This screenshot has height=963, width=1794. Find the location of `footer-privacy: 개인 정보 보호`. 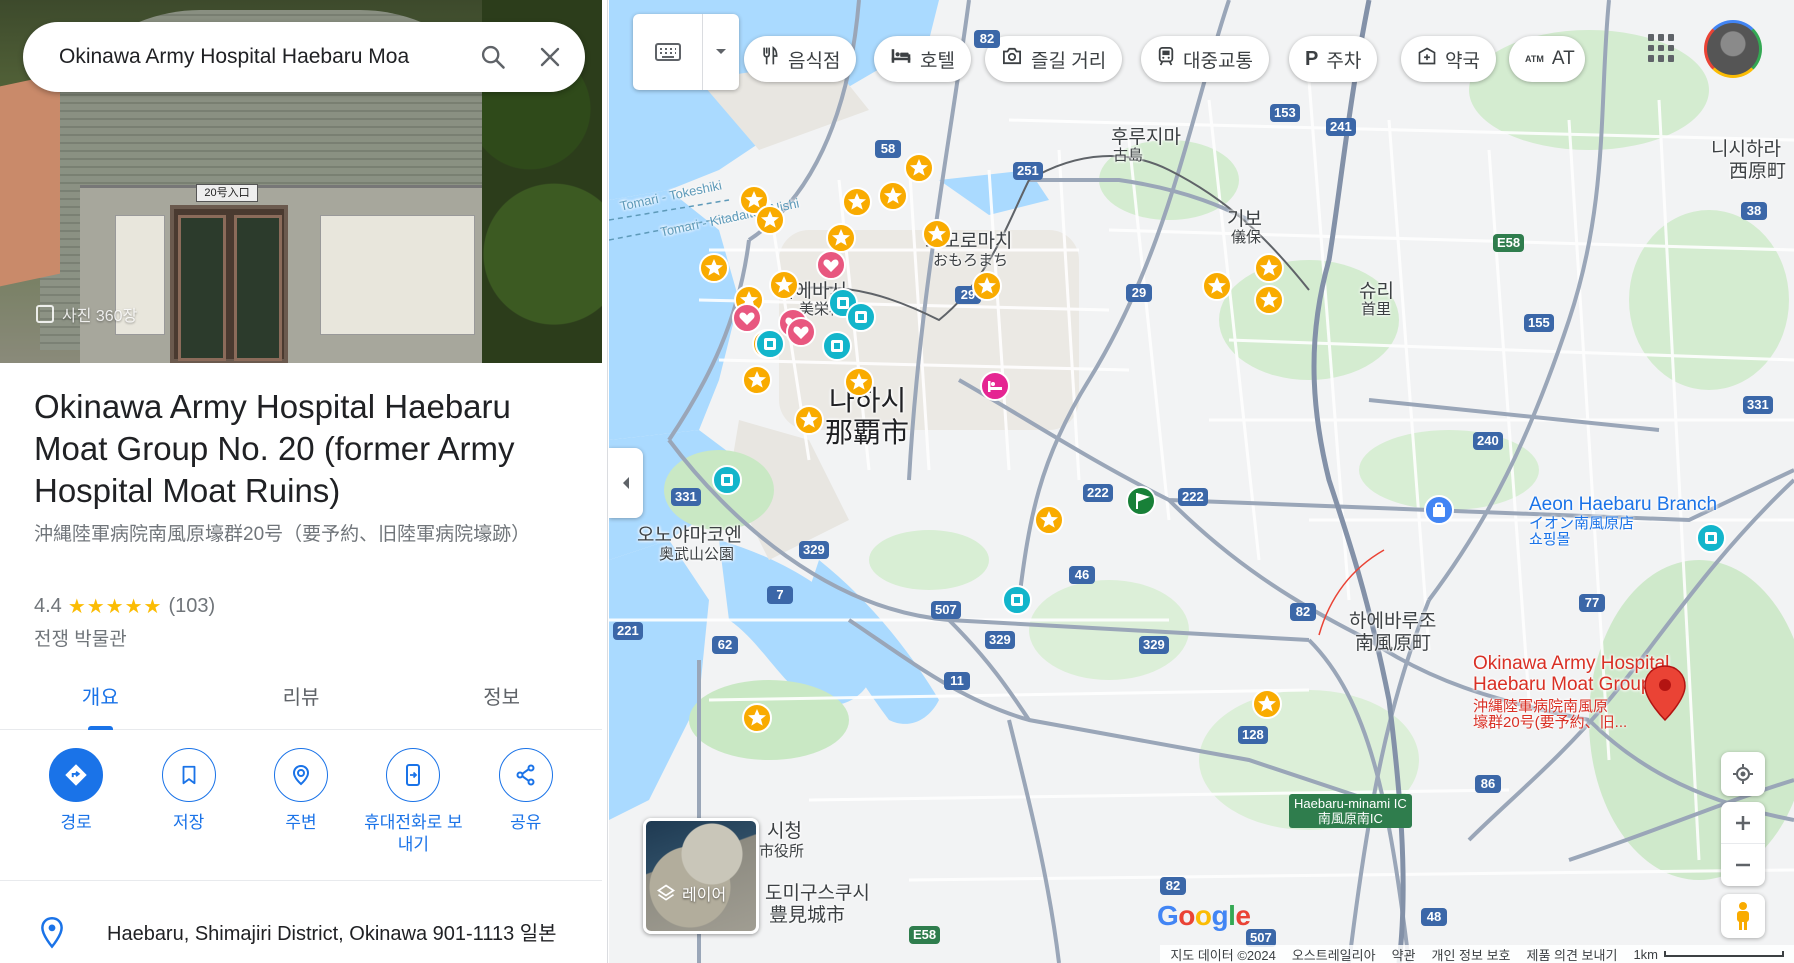

footer-privacy: 개인 정보 보호 is located at coordinates (1471, 954).